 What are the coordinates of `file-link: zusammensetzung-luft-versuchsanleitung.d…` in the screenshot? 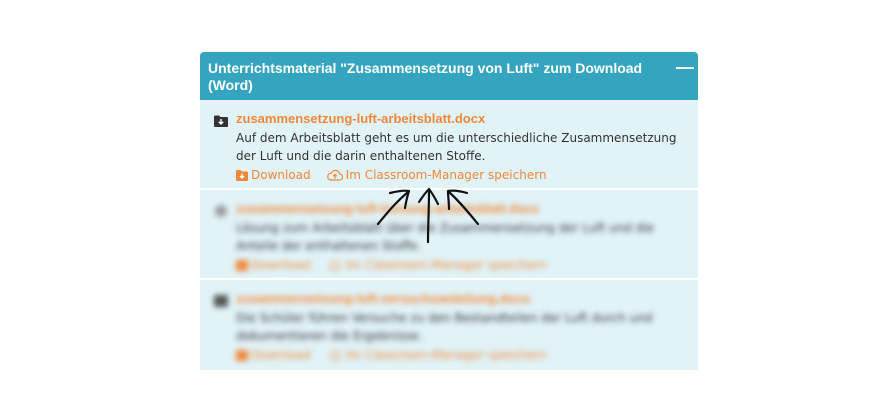 It's located at (383, 298).